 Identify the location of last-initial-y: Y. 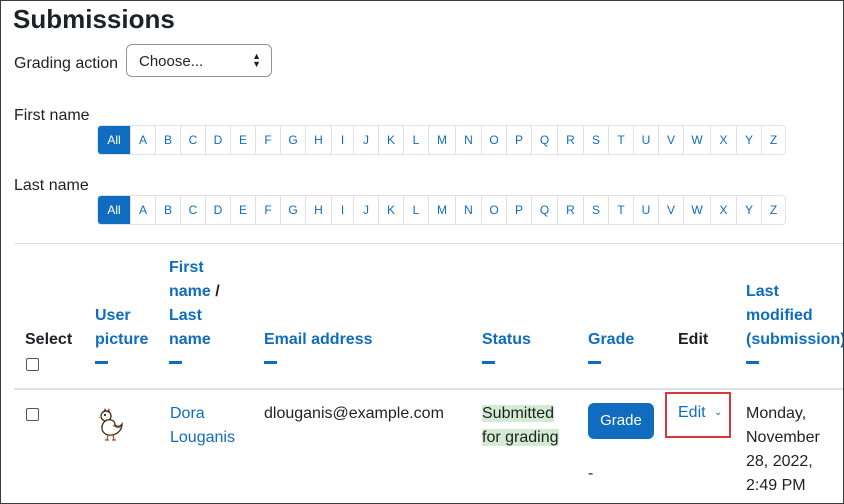
(748, 210).